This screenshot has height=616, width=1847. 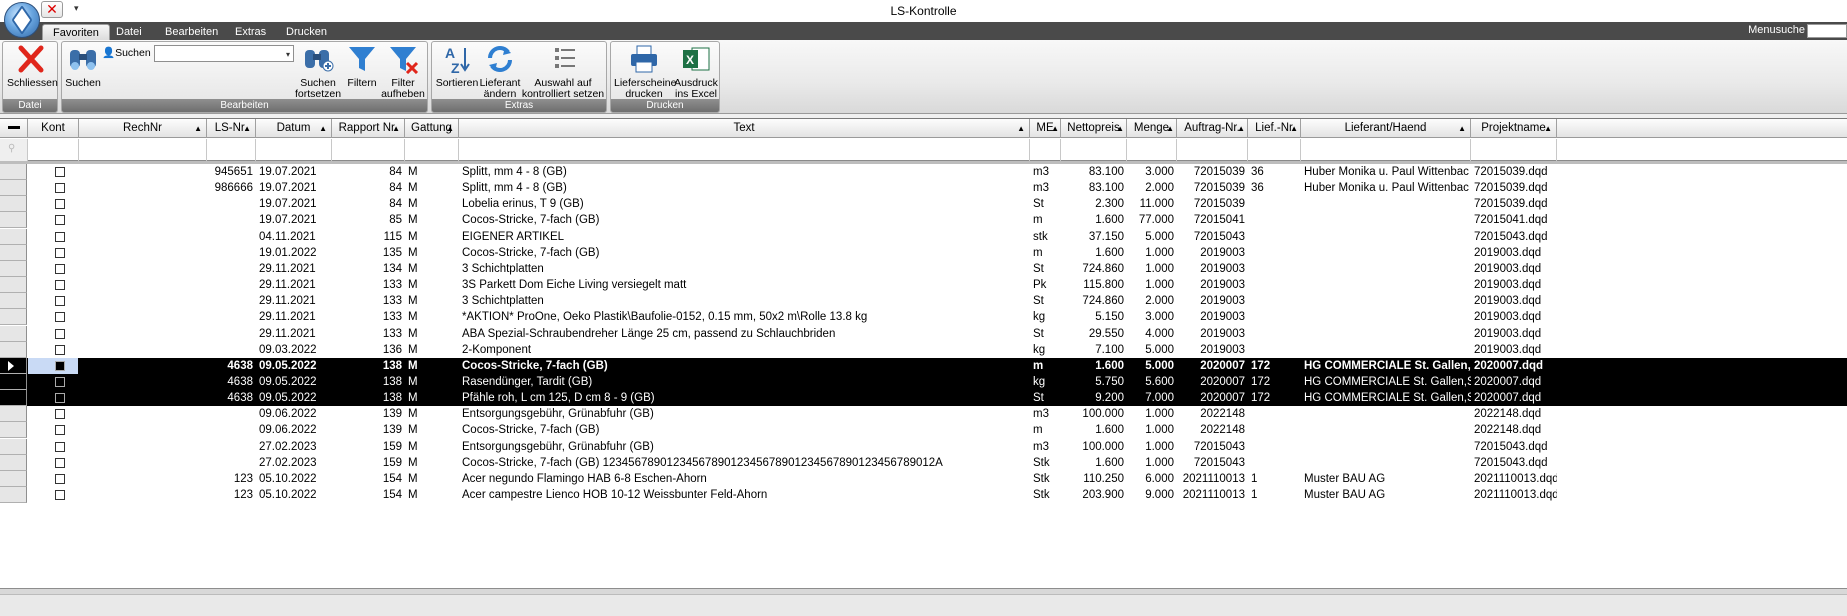 I want to click on cell-auftrag: 2019003, so click(x=1212, y=334).